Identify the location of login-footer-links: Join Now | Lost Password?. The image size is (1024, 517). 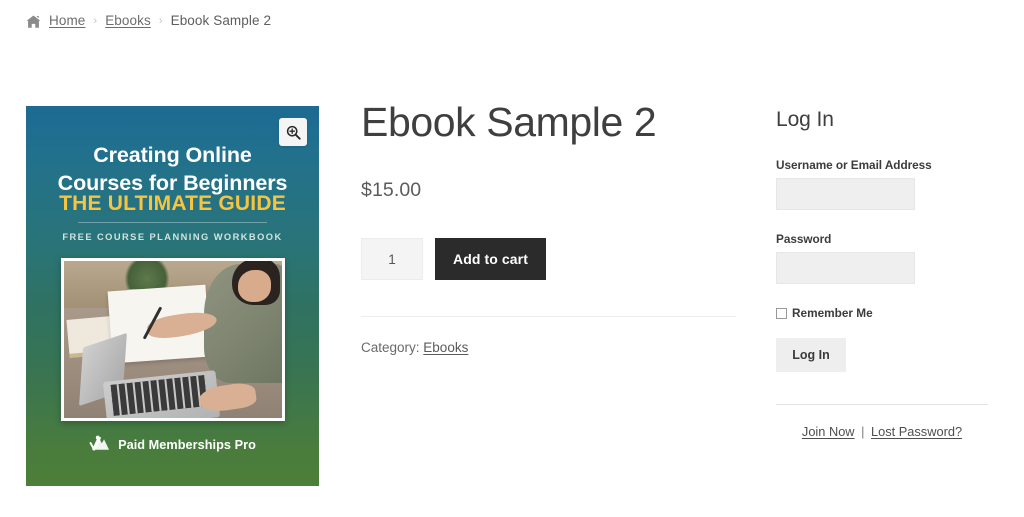
(882, 431).